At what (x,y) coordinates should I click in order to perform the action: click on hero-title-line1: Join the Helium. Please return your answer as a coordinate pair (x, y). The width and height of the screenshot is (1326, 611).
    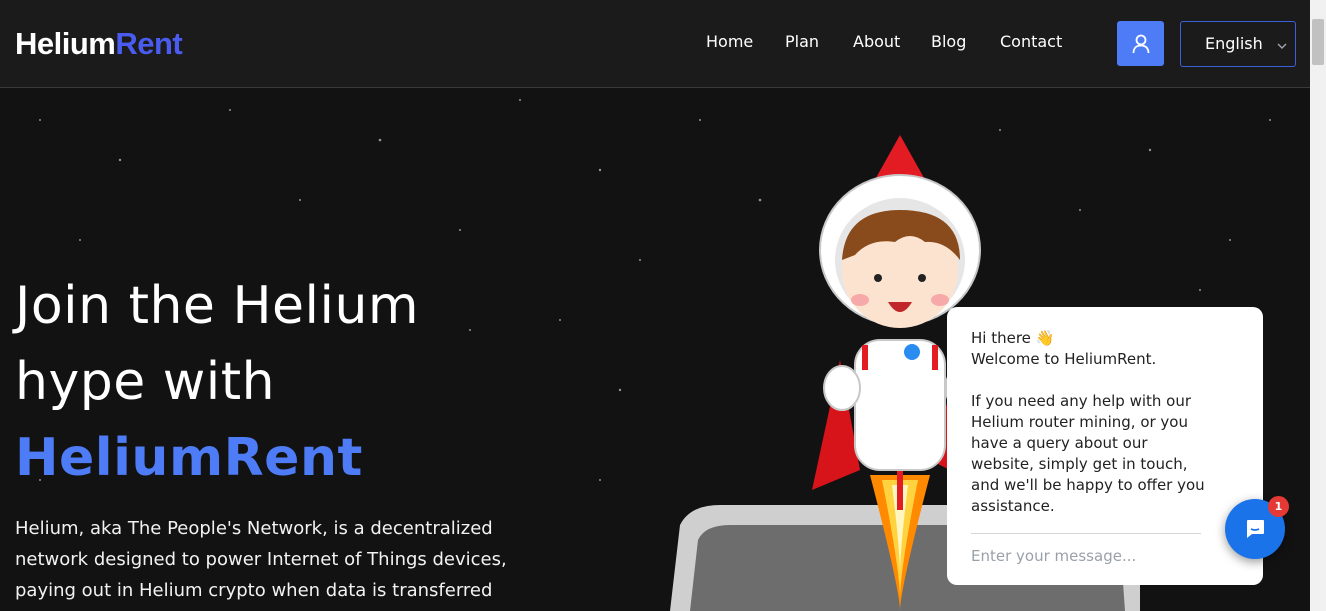
    Looking at the image, I should click on (217, 306).